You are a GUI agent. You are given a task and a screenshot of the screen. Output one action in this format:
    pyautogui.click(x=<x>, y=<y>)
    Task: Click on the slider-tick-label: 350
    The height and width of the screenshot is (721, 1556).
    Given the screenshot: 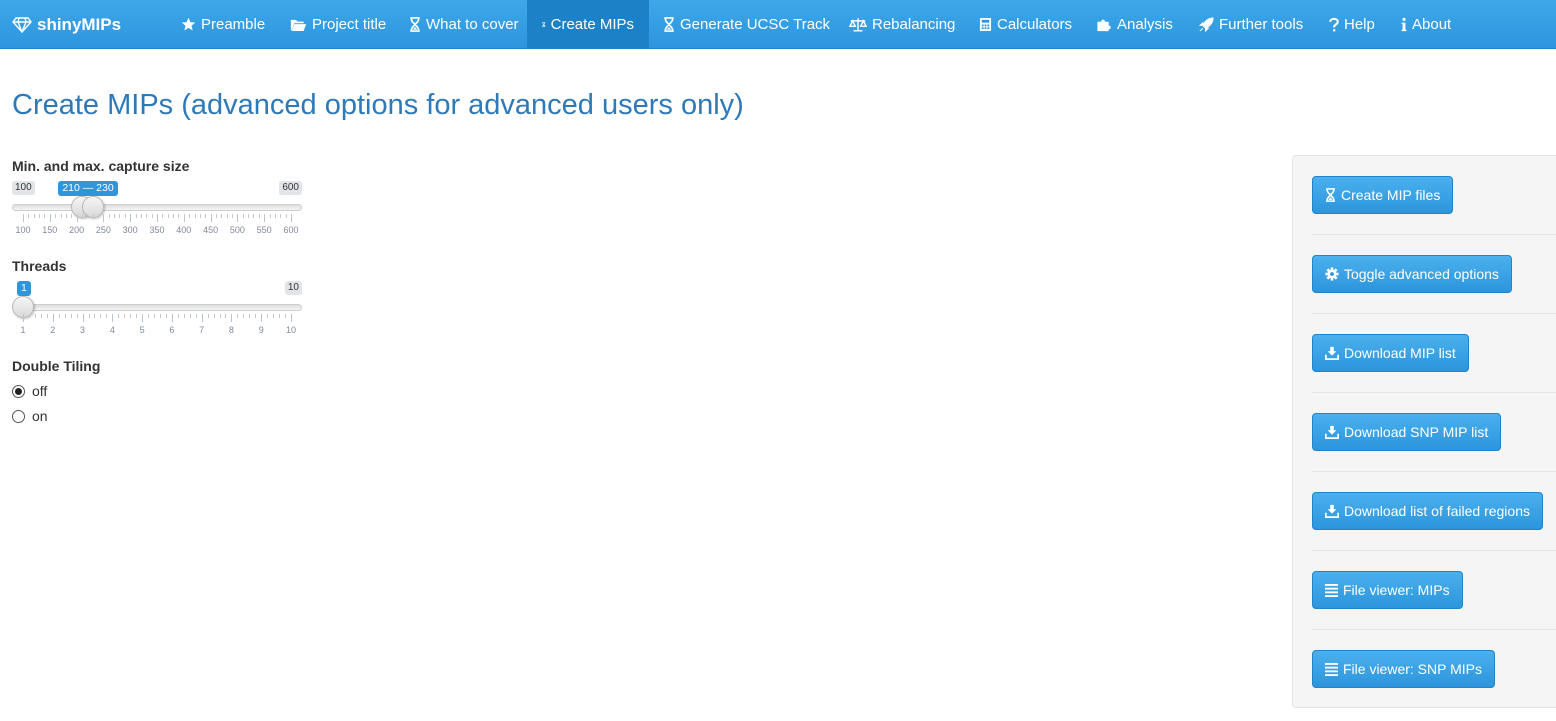 What is the action you would take?
    pyautogui.click(x=157, y=230)
    